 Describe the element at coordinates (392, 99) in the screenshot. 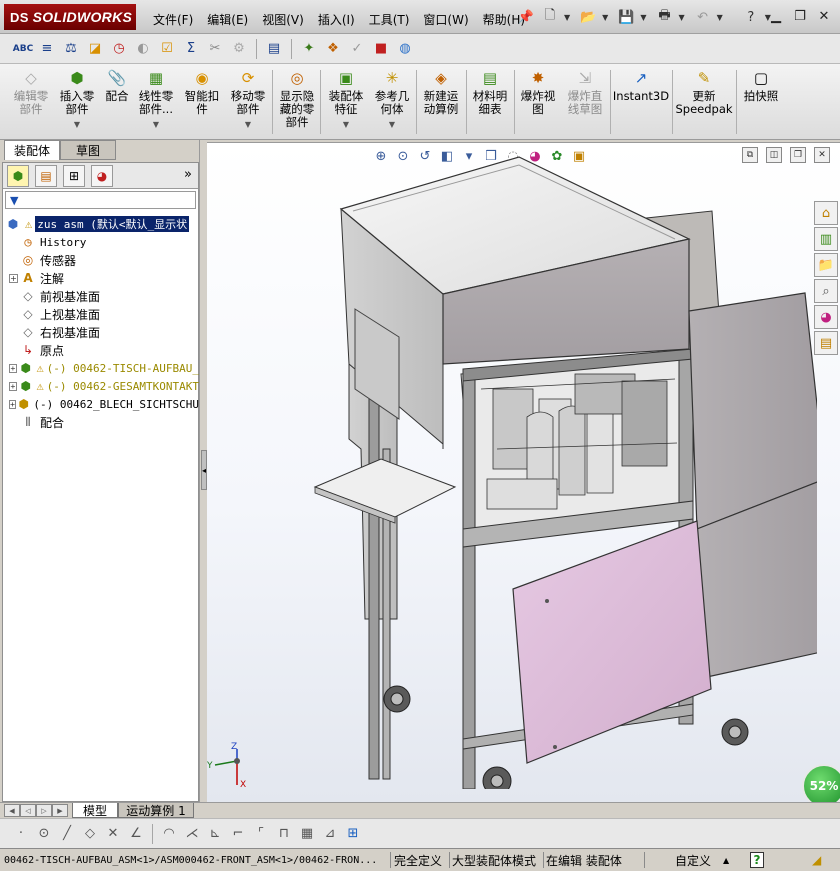

I see `reference-geometry-button: ✳ 参考几 何体 ▼` at that location.